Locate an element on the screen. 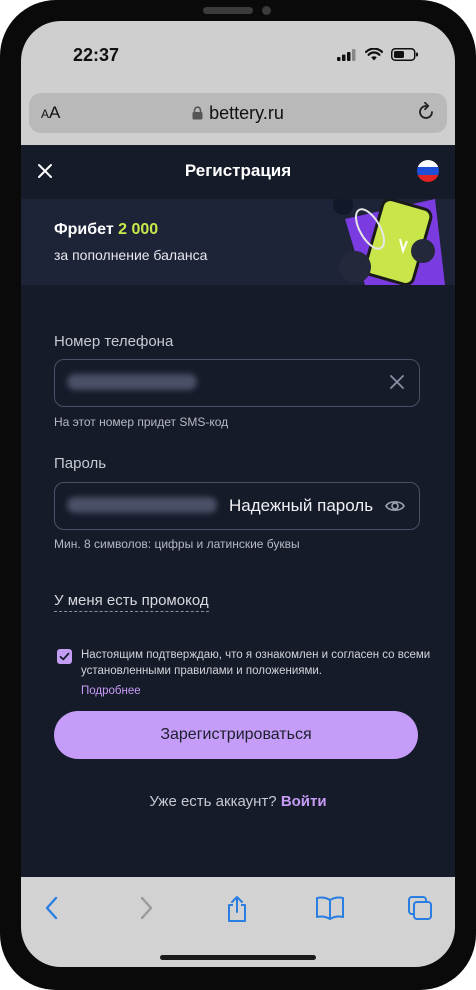  modal-header: Регистрация is located at coordinates (238, 172).